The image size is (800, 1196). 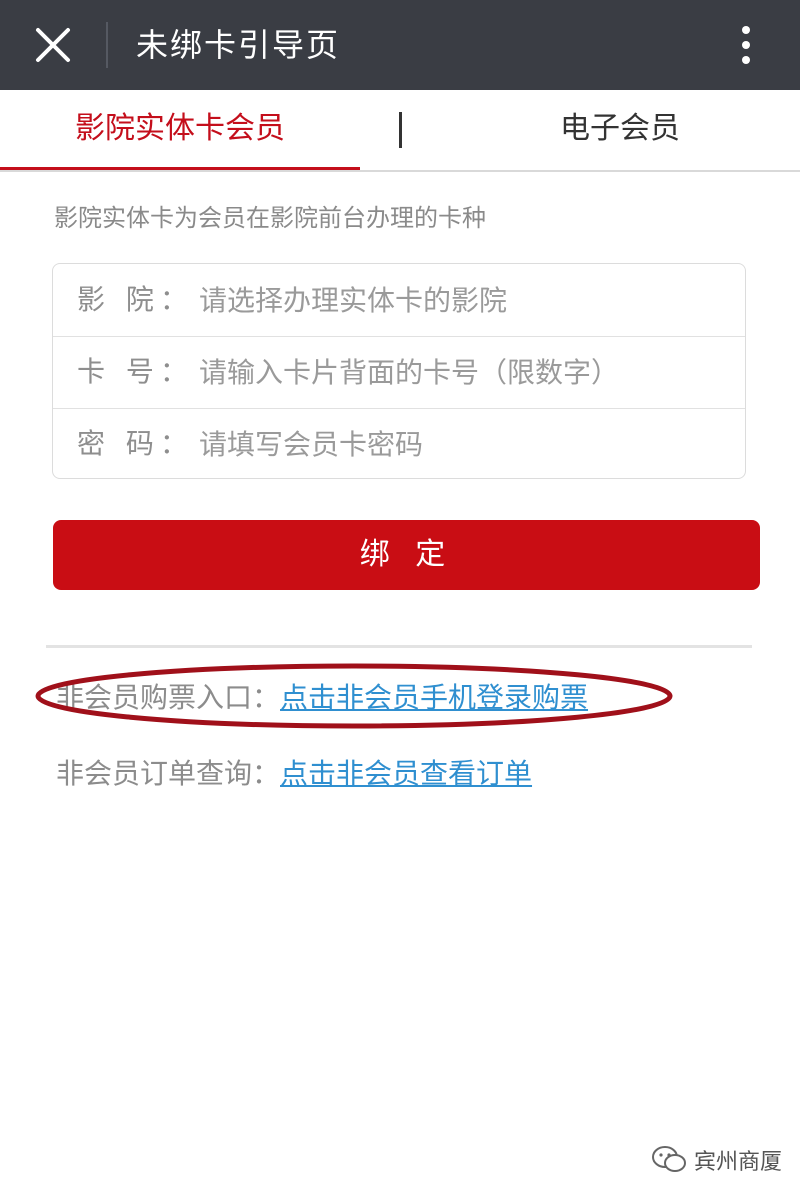 What do you see at coordinates (135, 443) in the screenshot?
I see `password-label: 密 码：` at bounding box center [135, 443].